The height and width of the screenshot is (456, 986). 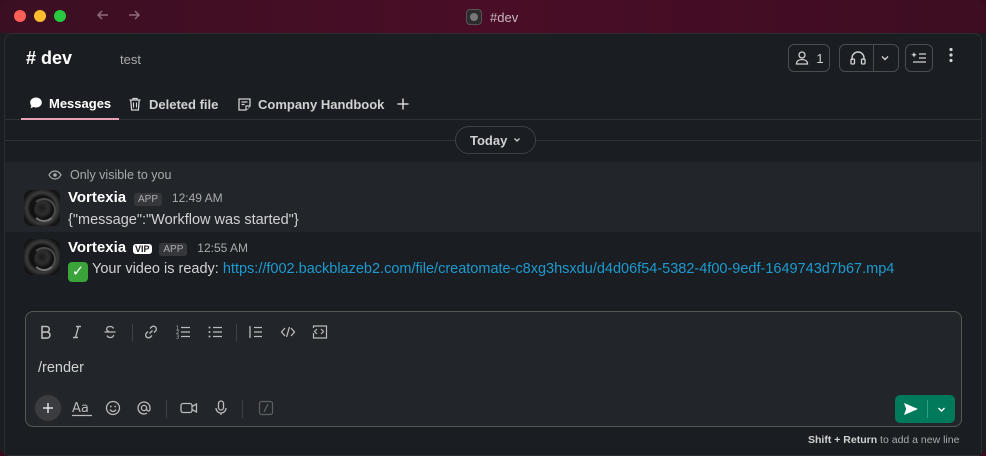 What do you see at coordinates (121, 175) in the screenshot?
I see `ephemeral-note-text: Only visible to you` at bounding box center [121, 175].